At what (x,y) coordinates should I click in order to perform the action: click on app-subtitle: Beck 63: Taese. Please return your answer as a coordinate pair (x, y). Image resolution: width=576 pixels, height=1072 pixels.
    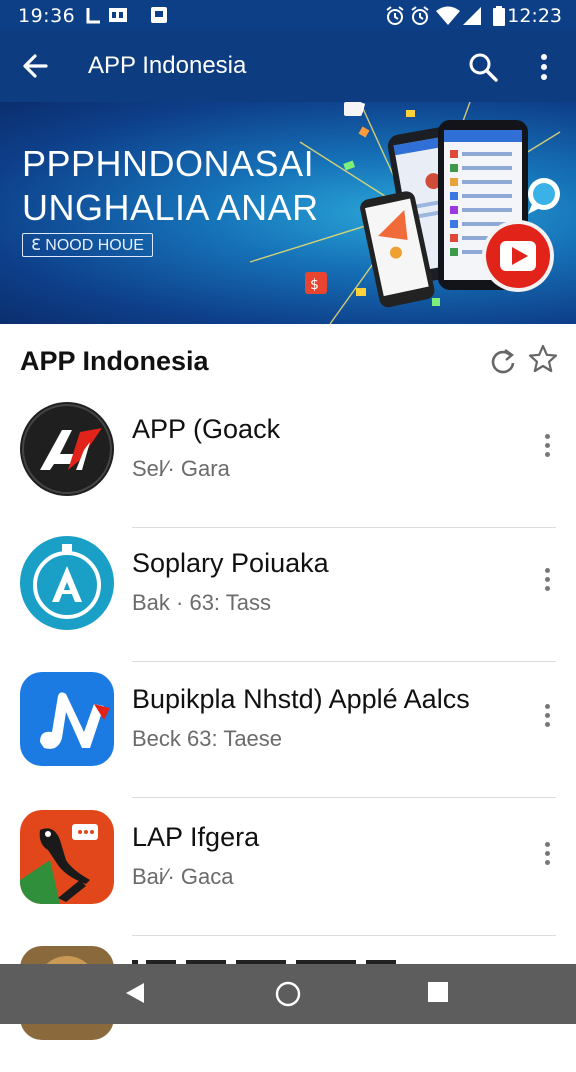
    Looking at the image, I should click on (207, 738).